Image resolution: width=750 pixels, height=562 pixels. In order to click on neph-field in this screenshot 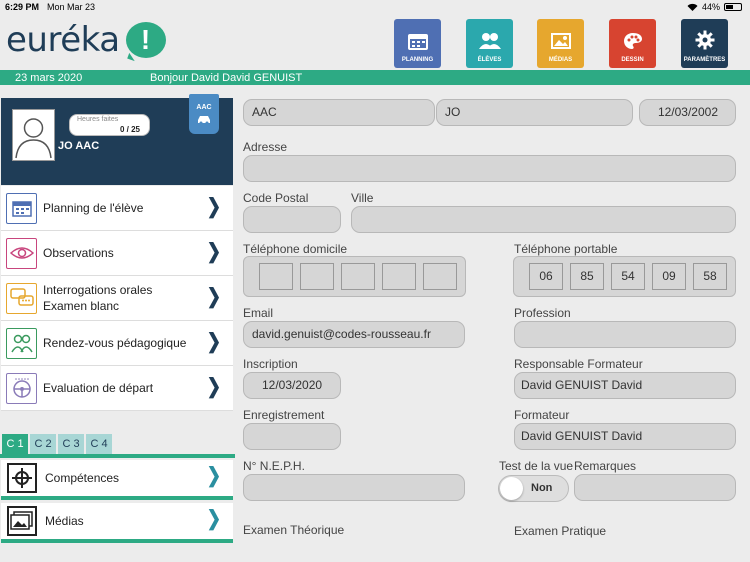, I will do `click(354, 487)`.